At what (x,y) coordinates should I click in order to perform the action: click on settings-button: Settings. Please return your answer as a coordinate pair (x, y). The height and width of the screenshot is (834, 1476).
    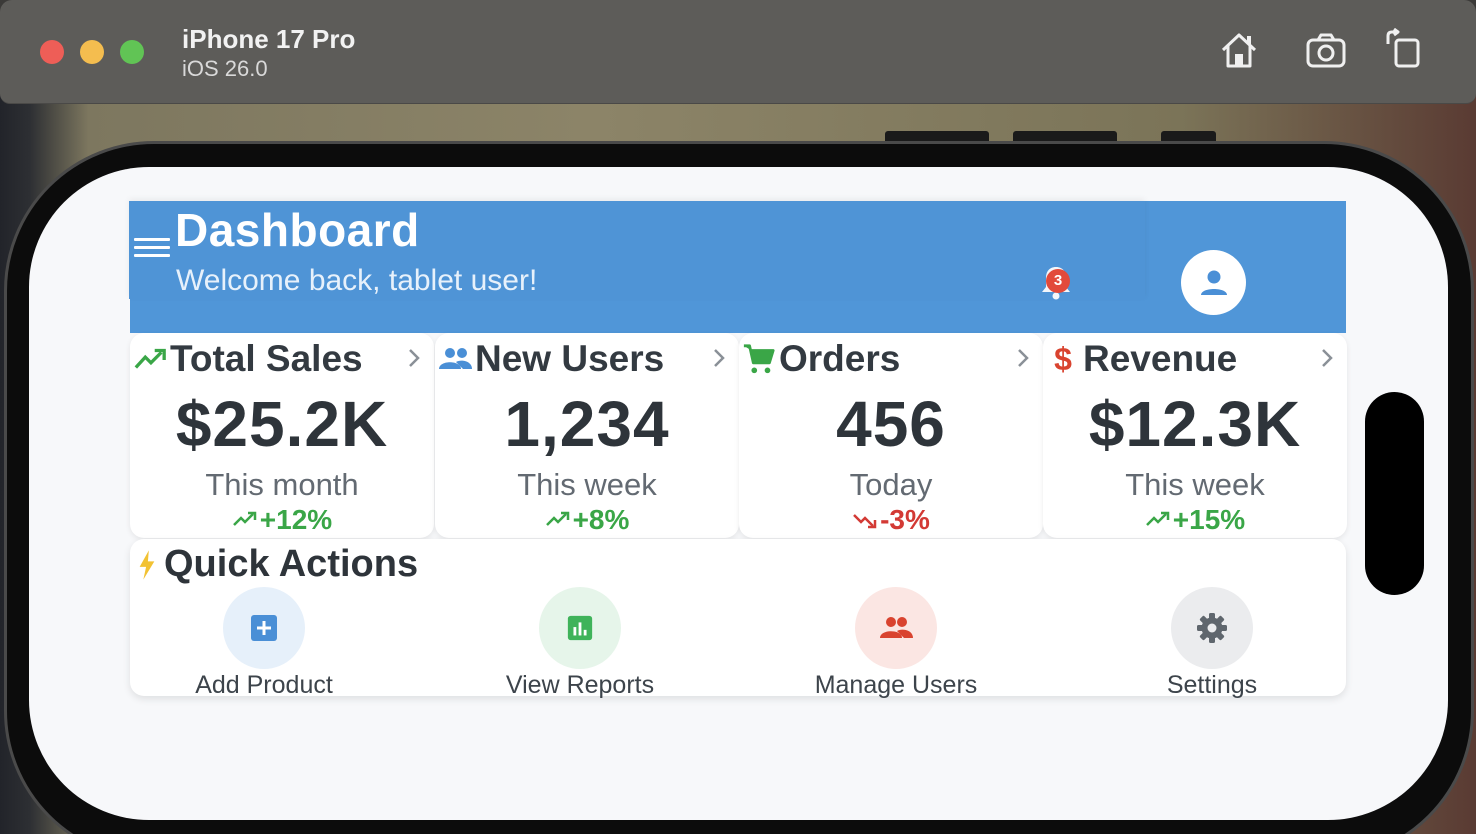
    Looking at the image, I should click on (1212, 643).